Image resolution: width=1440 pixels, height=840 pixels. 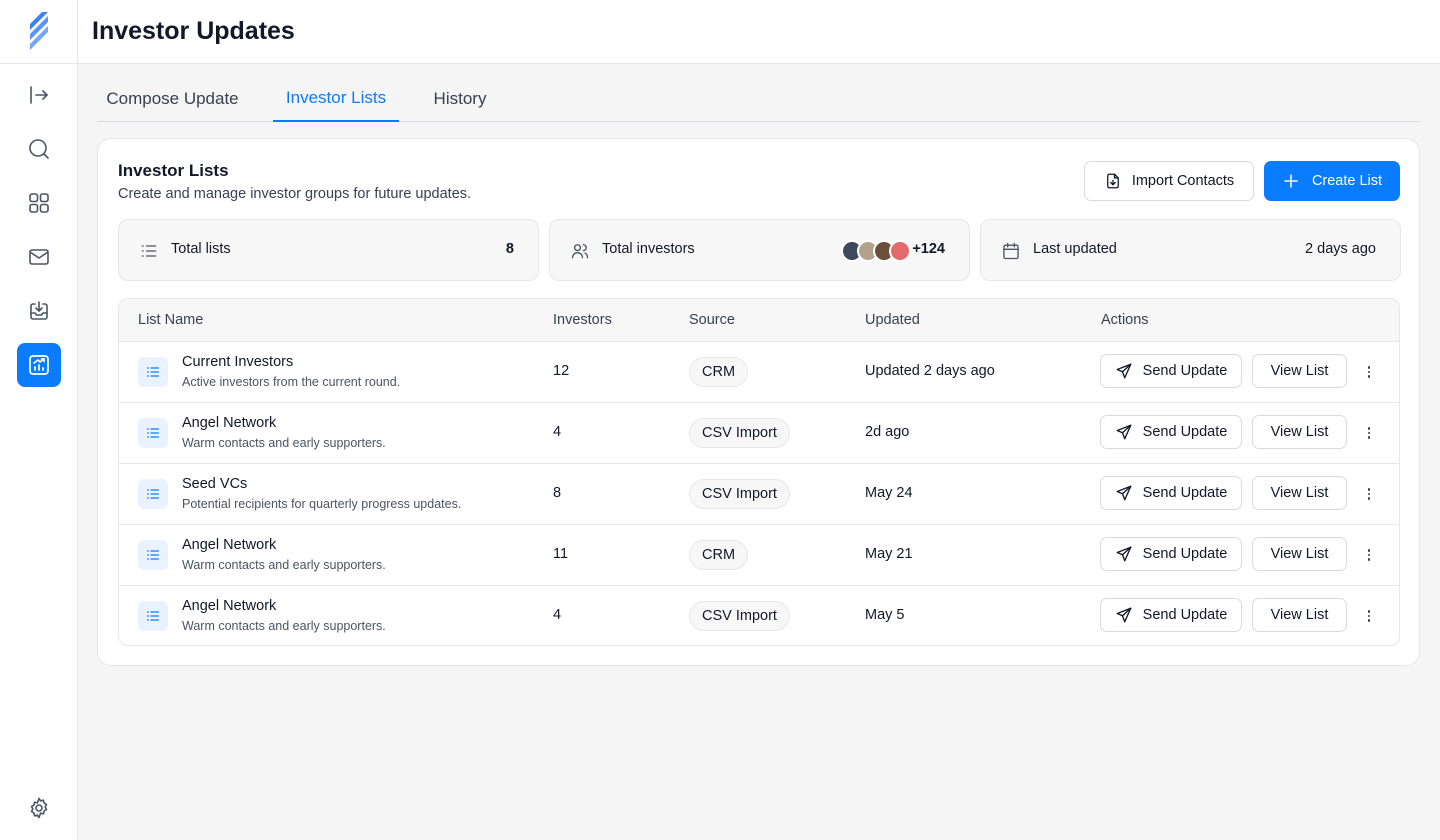 I want to click on updated-text: 2d ago, so click(x=887, y=432).